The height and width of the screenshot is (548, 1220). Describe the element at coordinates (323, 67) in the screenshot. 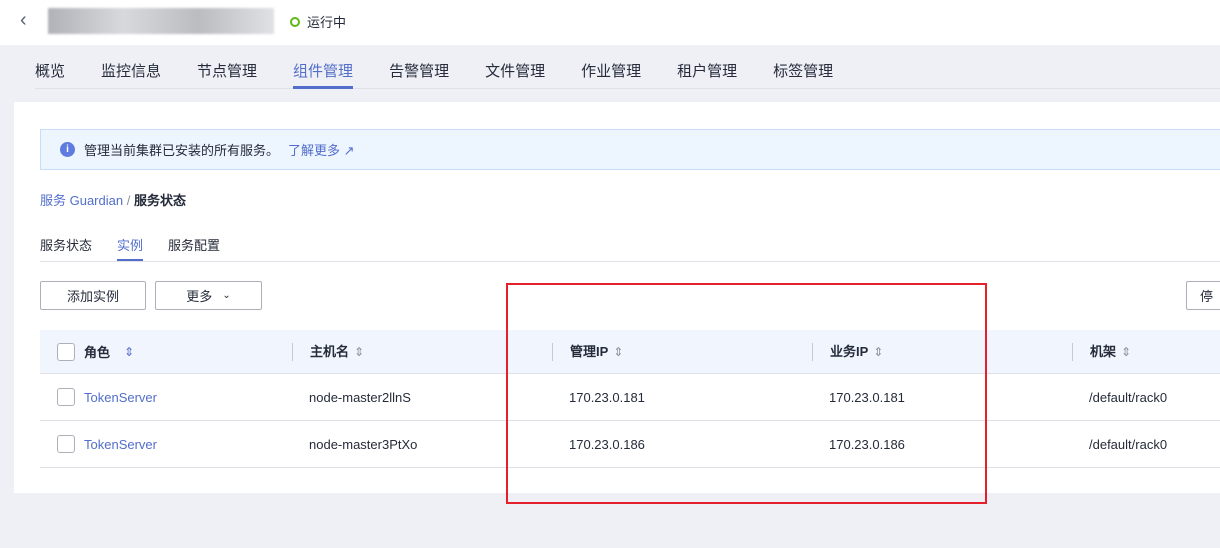

I see `tab-components: 组件管理` at that location.